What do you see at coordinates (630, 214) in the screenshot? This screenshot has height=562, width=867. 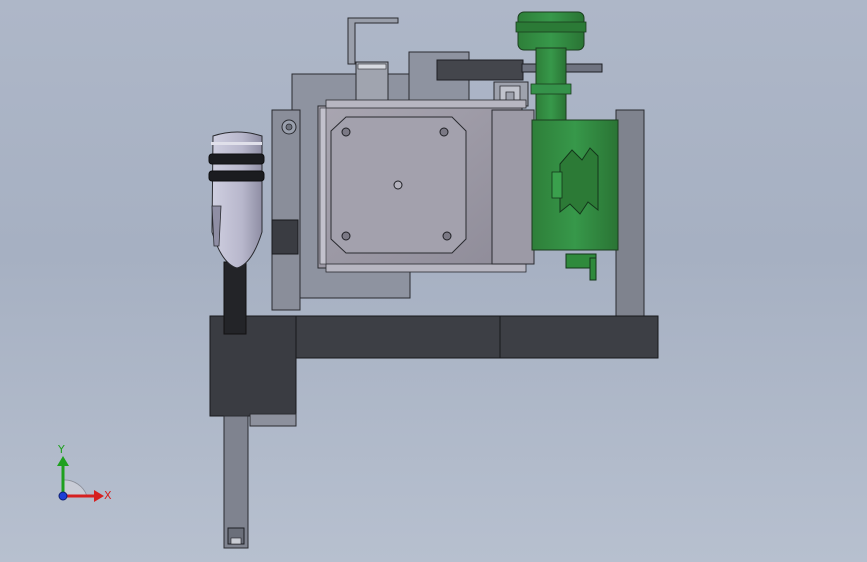 I see `right-support-post` at bounding box center [630, 214].